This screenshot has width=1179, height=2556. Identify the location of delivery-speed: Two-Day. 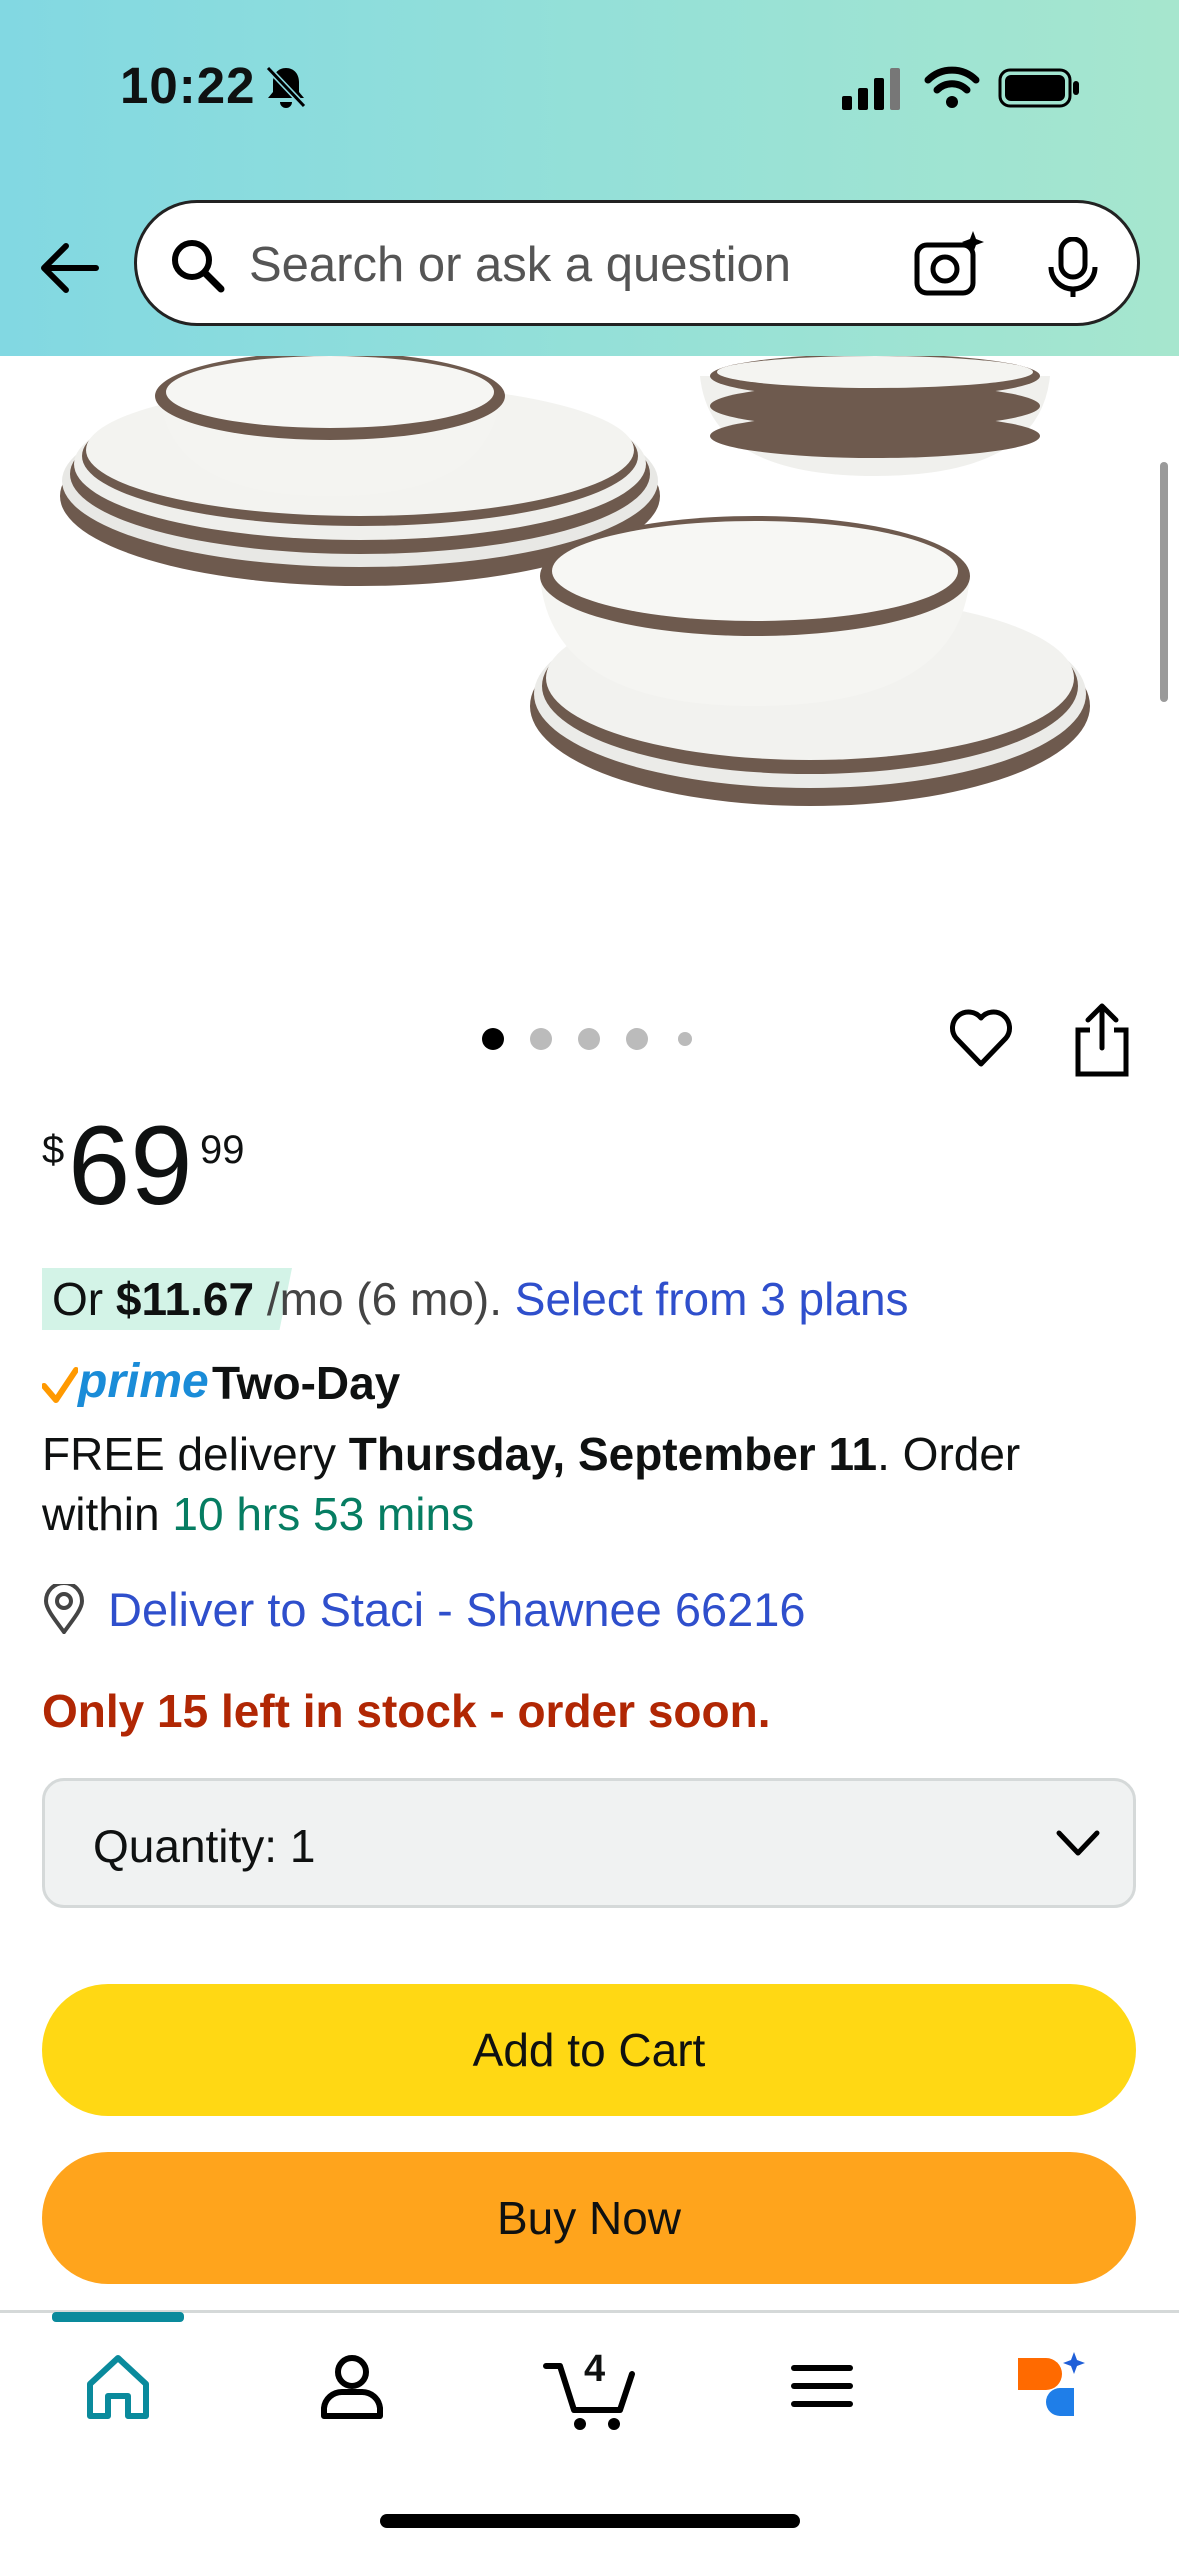
(306, 1383).